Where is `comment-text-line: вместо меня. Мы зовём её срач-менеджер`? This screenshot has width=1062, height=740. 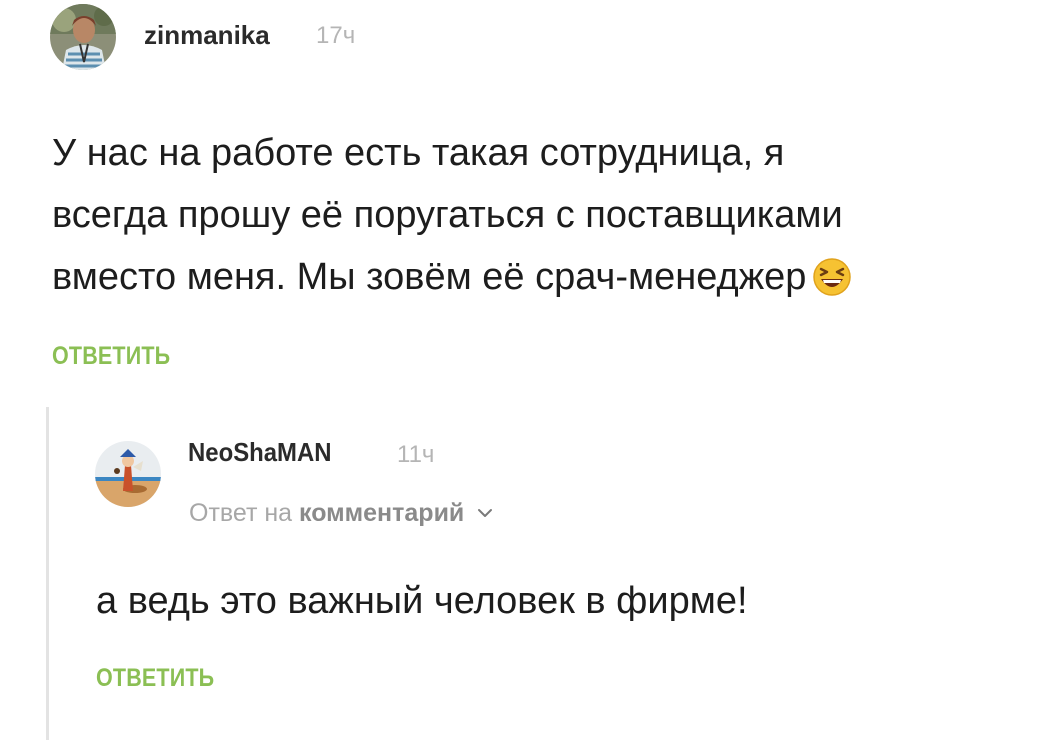 comment-text-line: вместо меня. Мы зовём её срач-менеджер is located at coordinates (429, 277).